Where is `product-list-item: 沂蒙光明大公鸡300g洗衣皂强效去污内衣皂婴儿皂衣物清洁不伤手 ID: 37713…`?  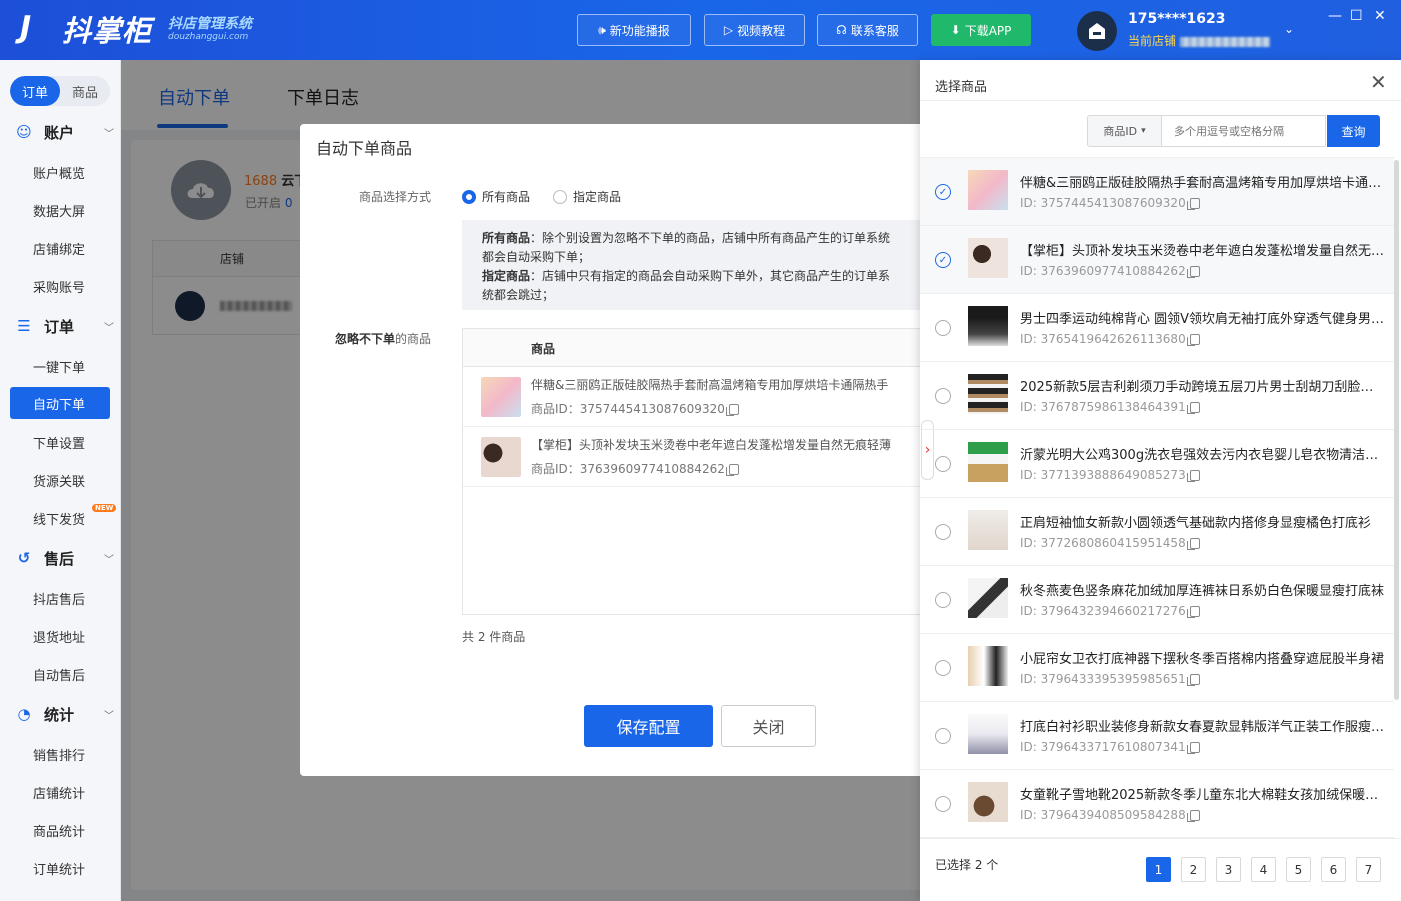
product-list-item: 沂蒙光明大公鸡300g洗衣皂强效去污内衣皂婴儿皂衣物清洁不伤手 ID: 37713… is located at coordinates (1157, 464).